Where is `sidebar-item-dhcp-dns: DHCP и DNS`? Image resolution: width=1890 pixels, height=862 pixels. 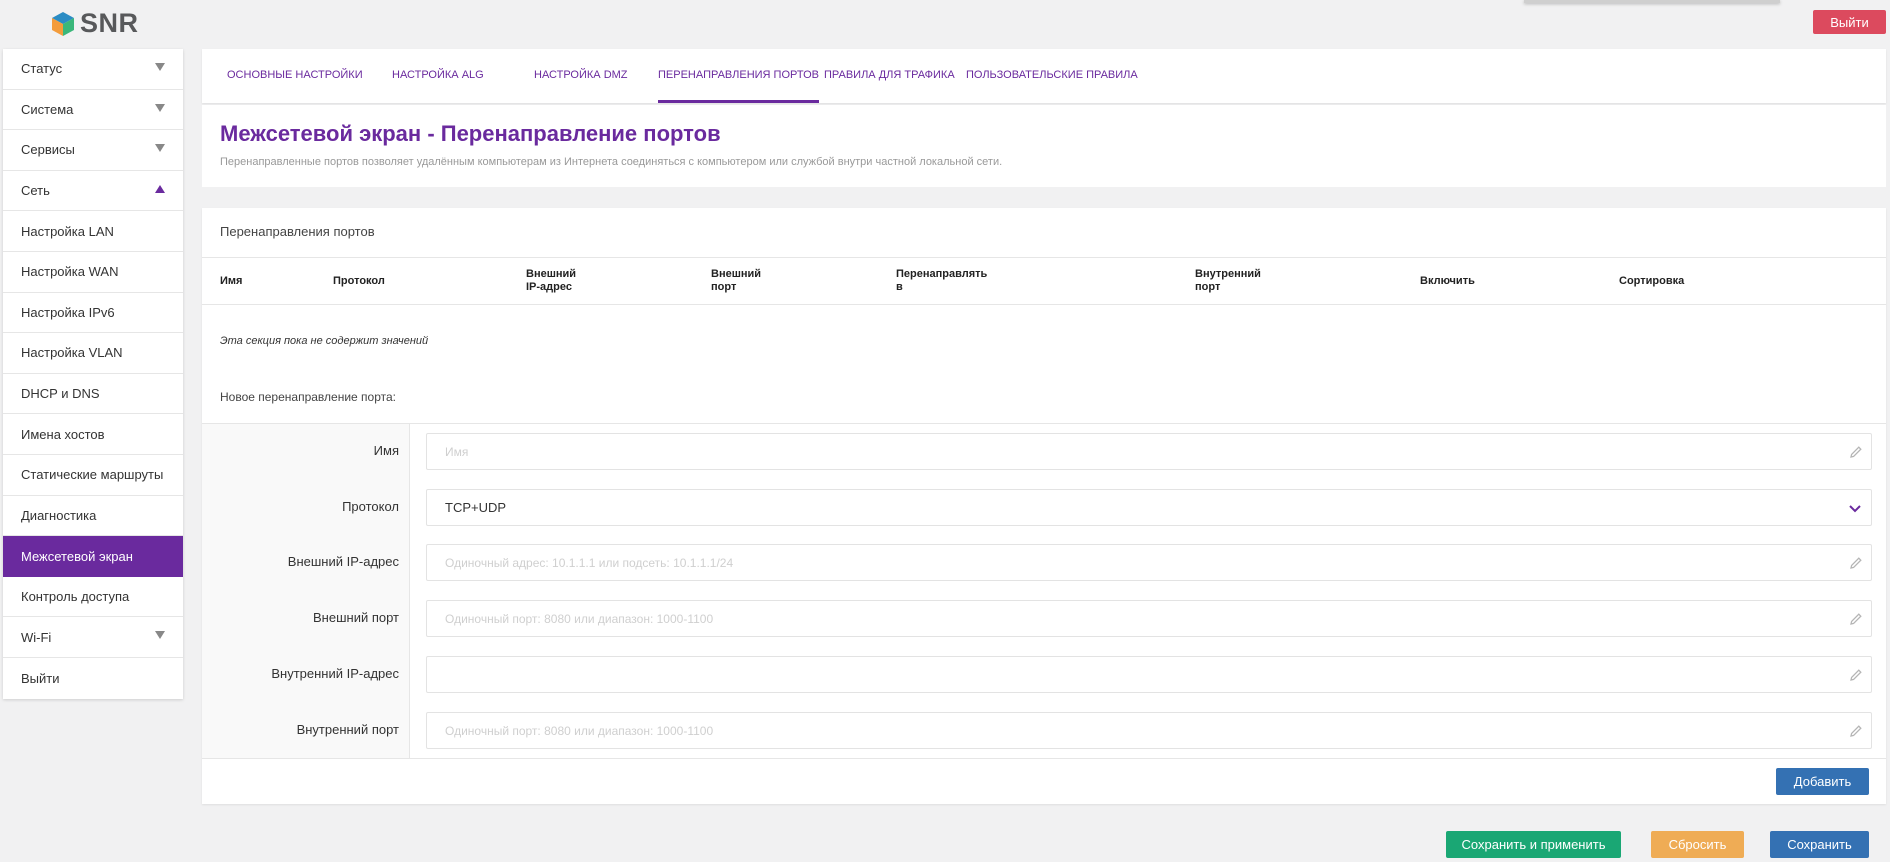 sidebar-item-dhcp-dns: DHCP и DNS is located at coordinates (93, 394).